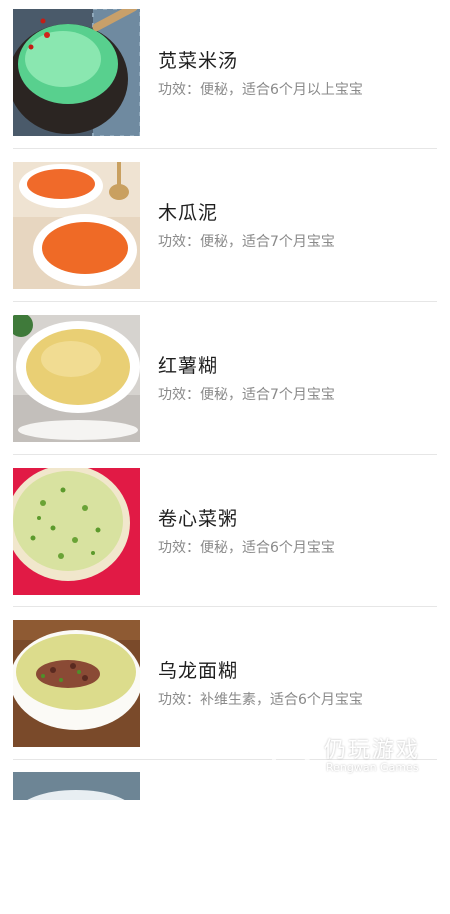 This screenshot has width=450, height=914. What do you see at coordinates (246, 548) in the screenshot?
I see `recipe-description: 功效：便秘，适合6个月宝宝` at bounding box center [246, 548].